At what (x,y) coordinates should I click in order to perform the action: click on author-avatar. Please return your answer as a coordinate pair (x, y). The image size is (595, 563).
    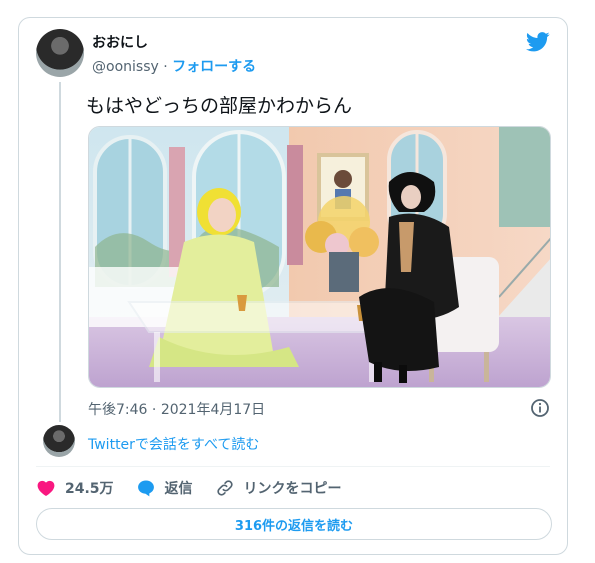
    Looking at the image, I should click on (60, 53).